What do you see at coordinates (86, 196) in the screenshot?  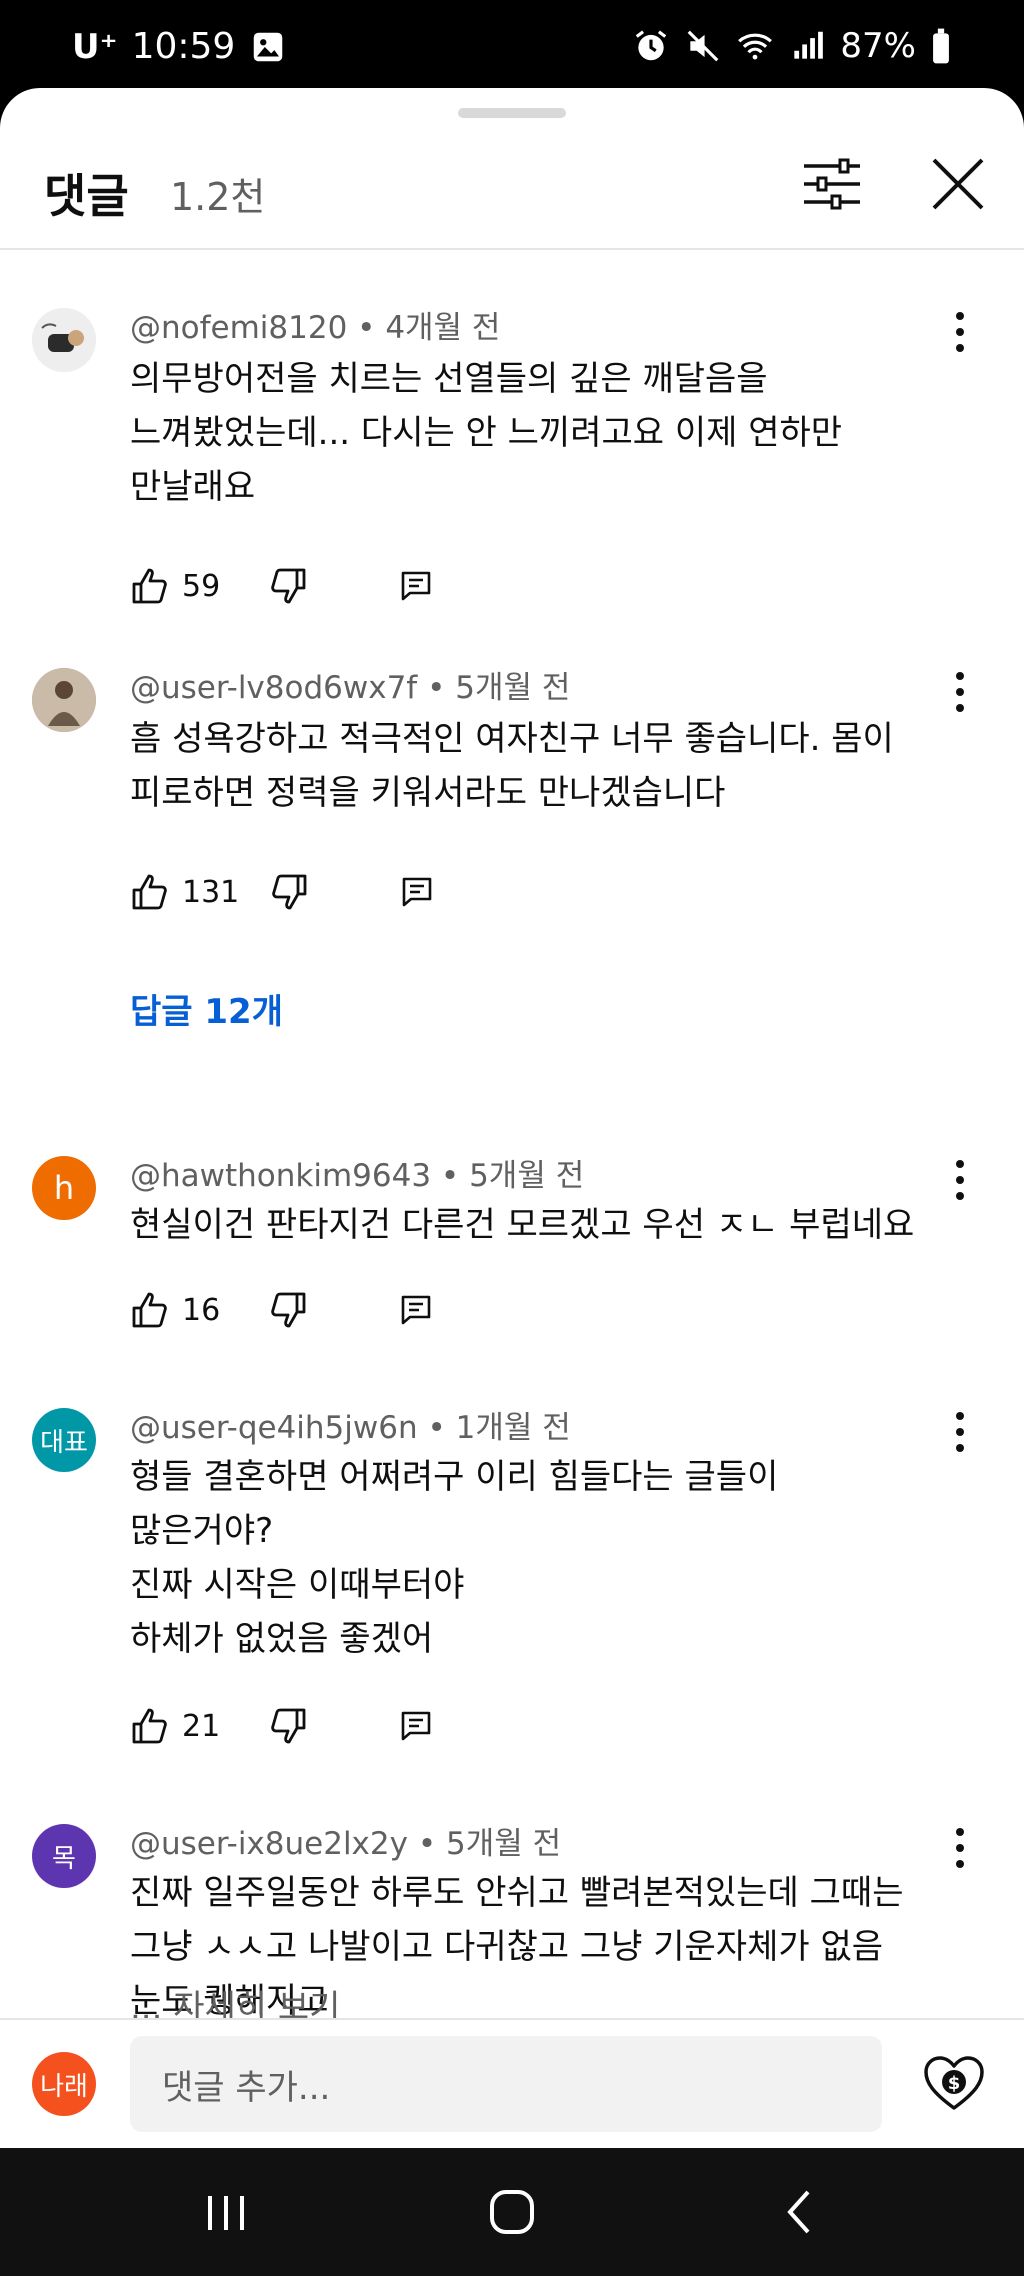 I see `page-title: 댓글` at bounding box center [86, 196].